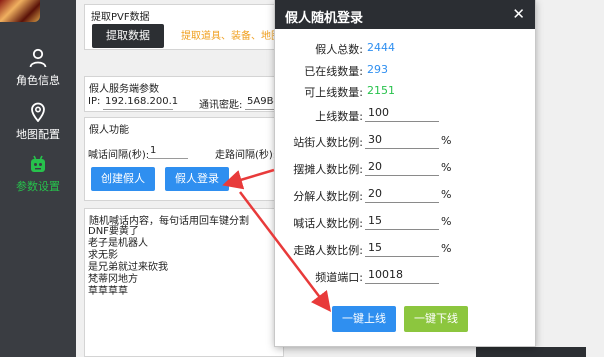  Describe the element at coordinates (128, 267) in the screenshot. I see `shout-line: 是兄弟就过来砍我` at that location.